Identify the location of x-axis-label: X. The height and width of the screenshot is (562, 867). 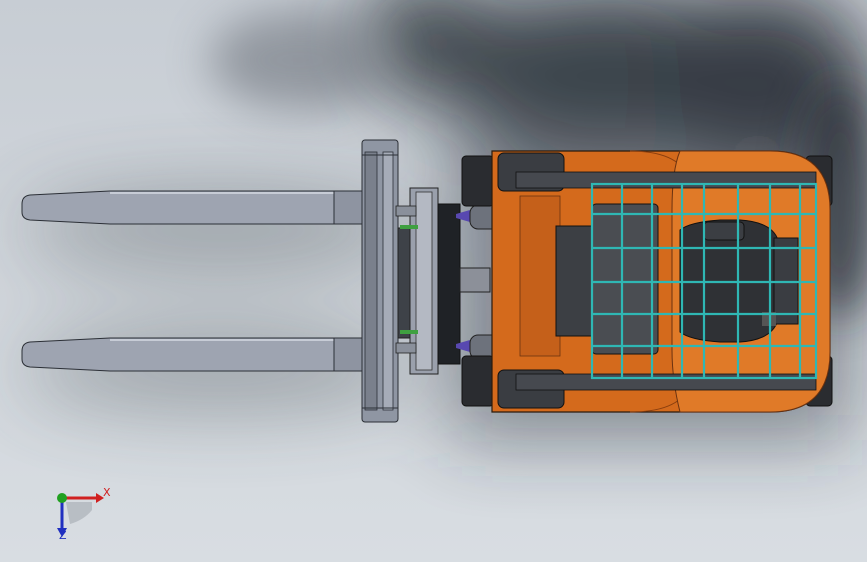
(107, 492).